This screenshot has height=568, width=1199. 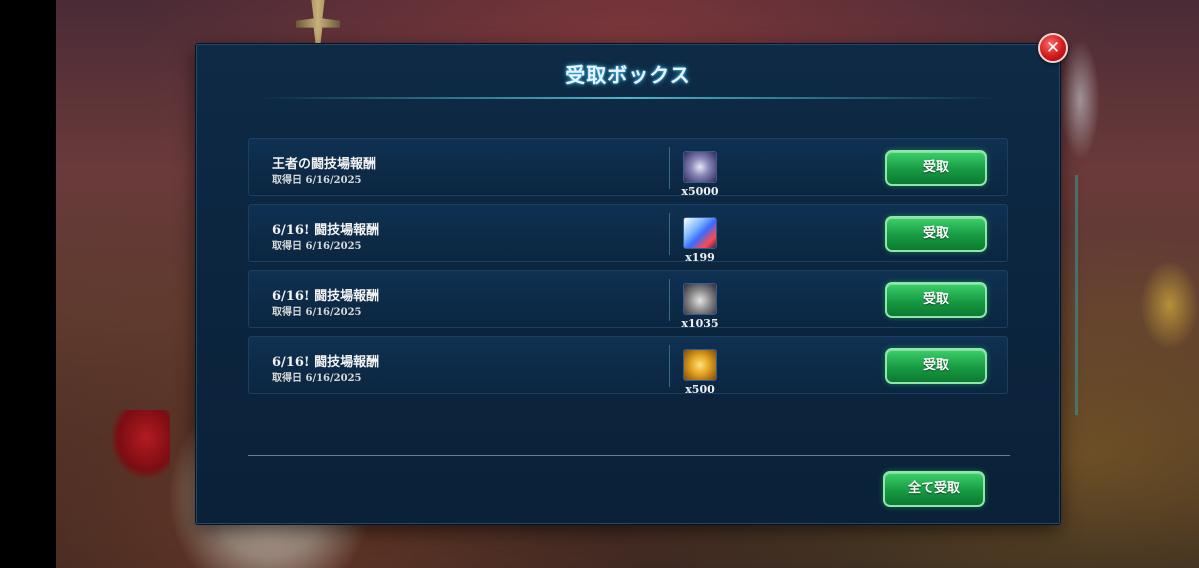 I want to click on reward-row: 6/16! 闘技場報酬 取得日 6/16/2025 x199 受取, so click(x=628, y=234).